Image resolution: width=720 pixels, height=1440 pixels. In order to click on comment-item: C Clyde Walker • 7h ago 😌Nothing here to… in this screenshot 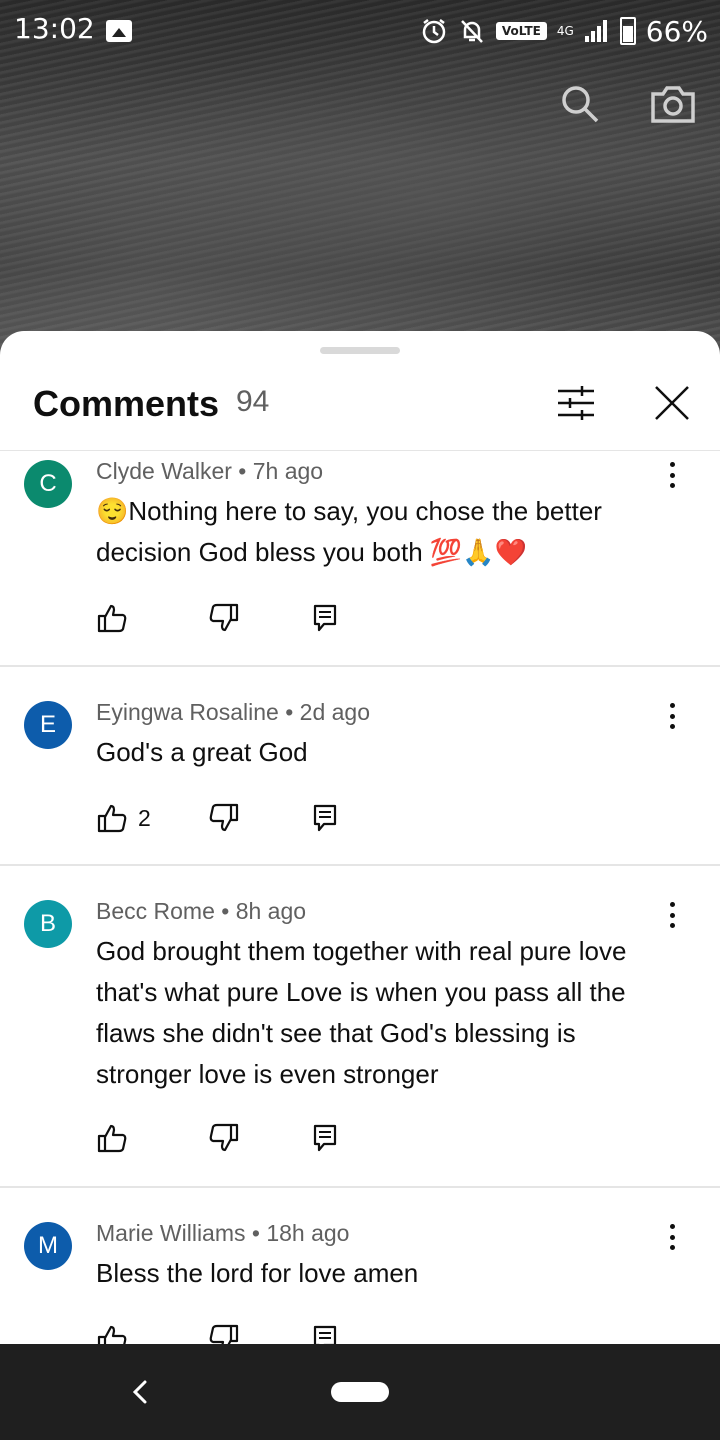, I will do `click(360, 559)`.